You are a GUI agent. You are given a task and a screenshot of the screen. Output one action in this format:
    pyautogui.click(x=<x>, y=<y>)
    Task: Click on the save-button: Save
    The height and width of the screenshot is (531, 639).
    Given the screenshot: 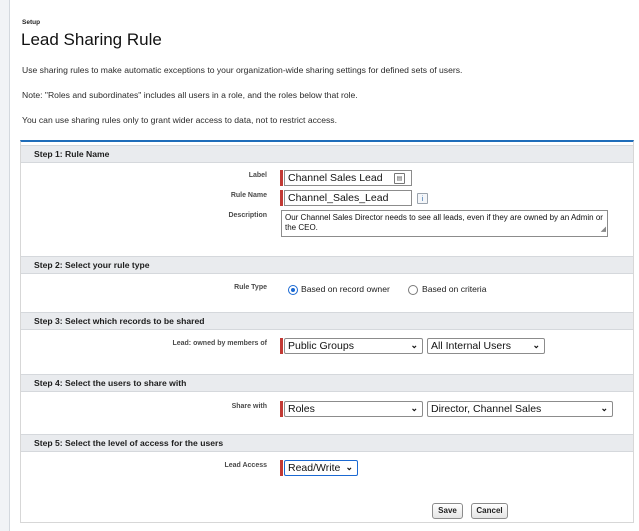 What is the action you would take?
    pyautogui.click(x=447, y=511)
    